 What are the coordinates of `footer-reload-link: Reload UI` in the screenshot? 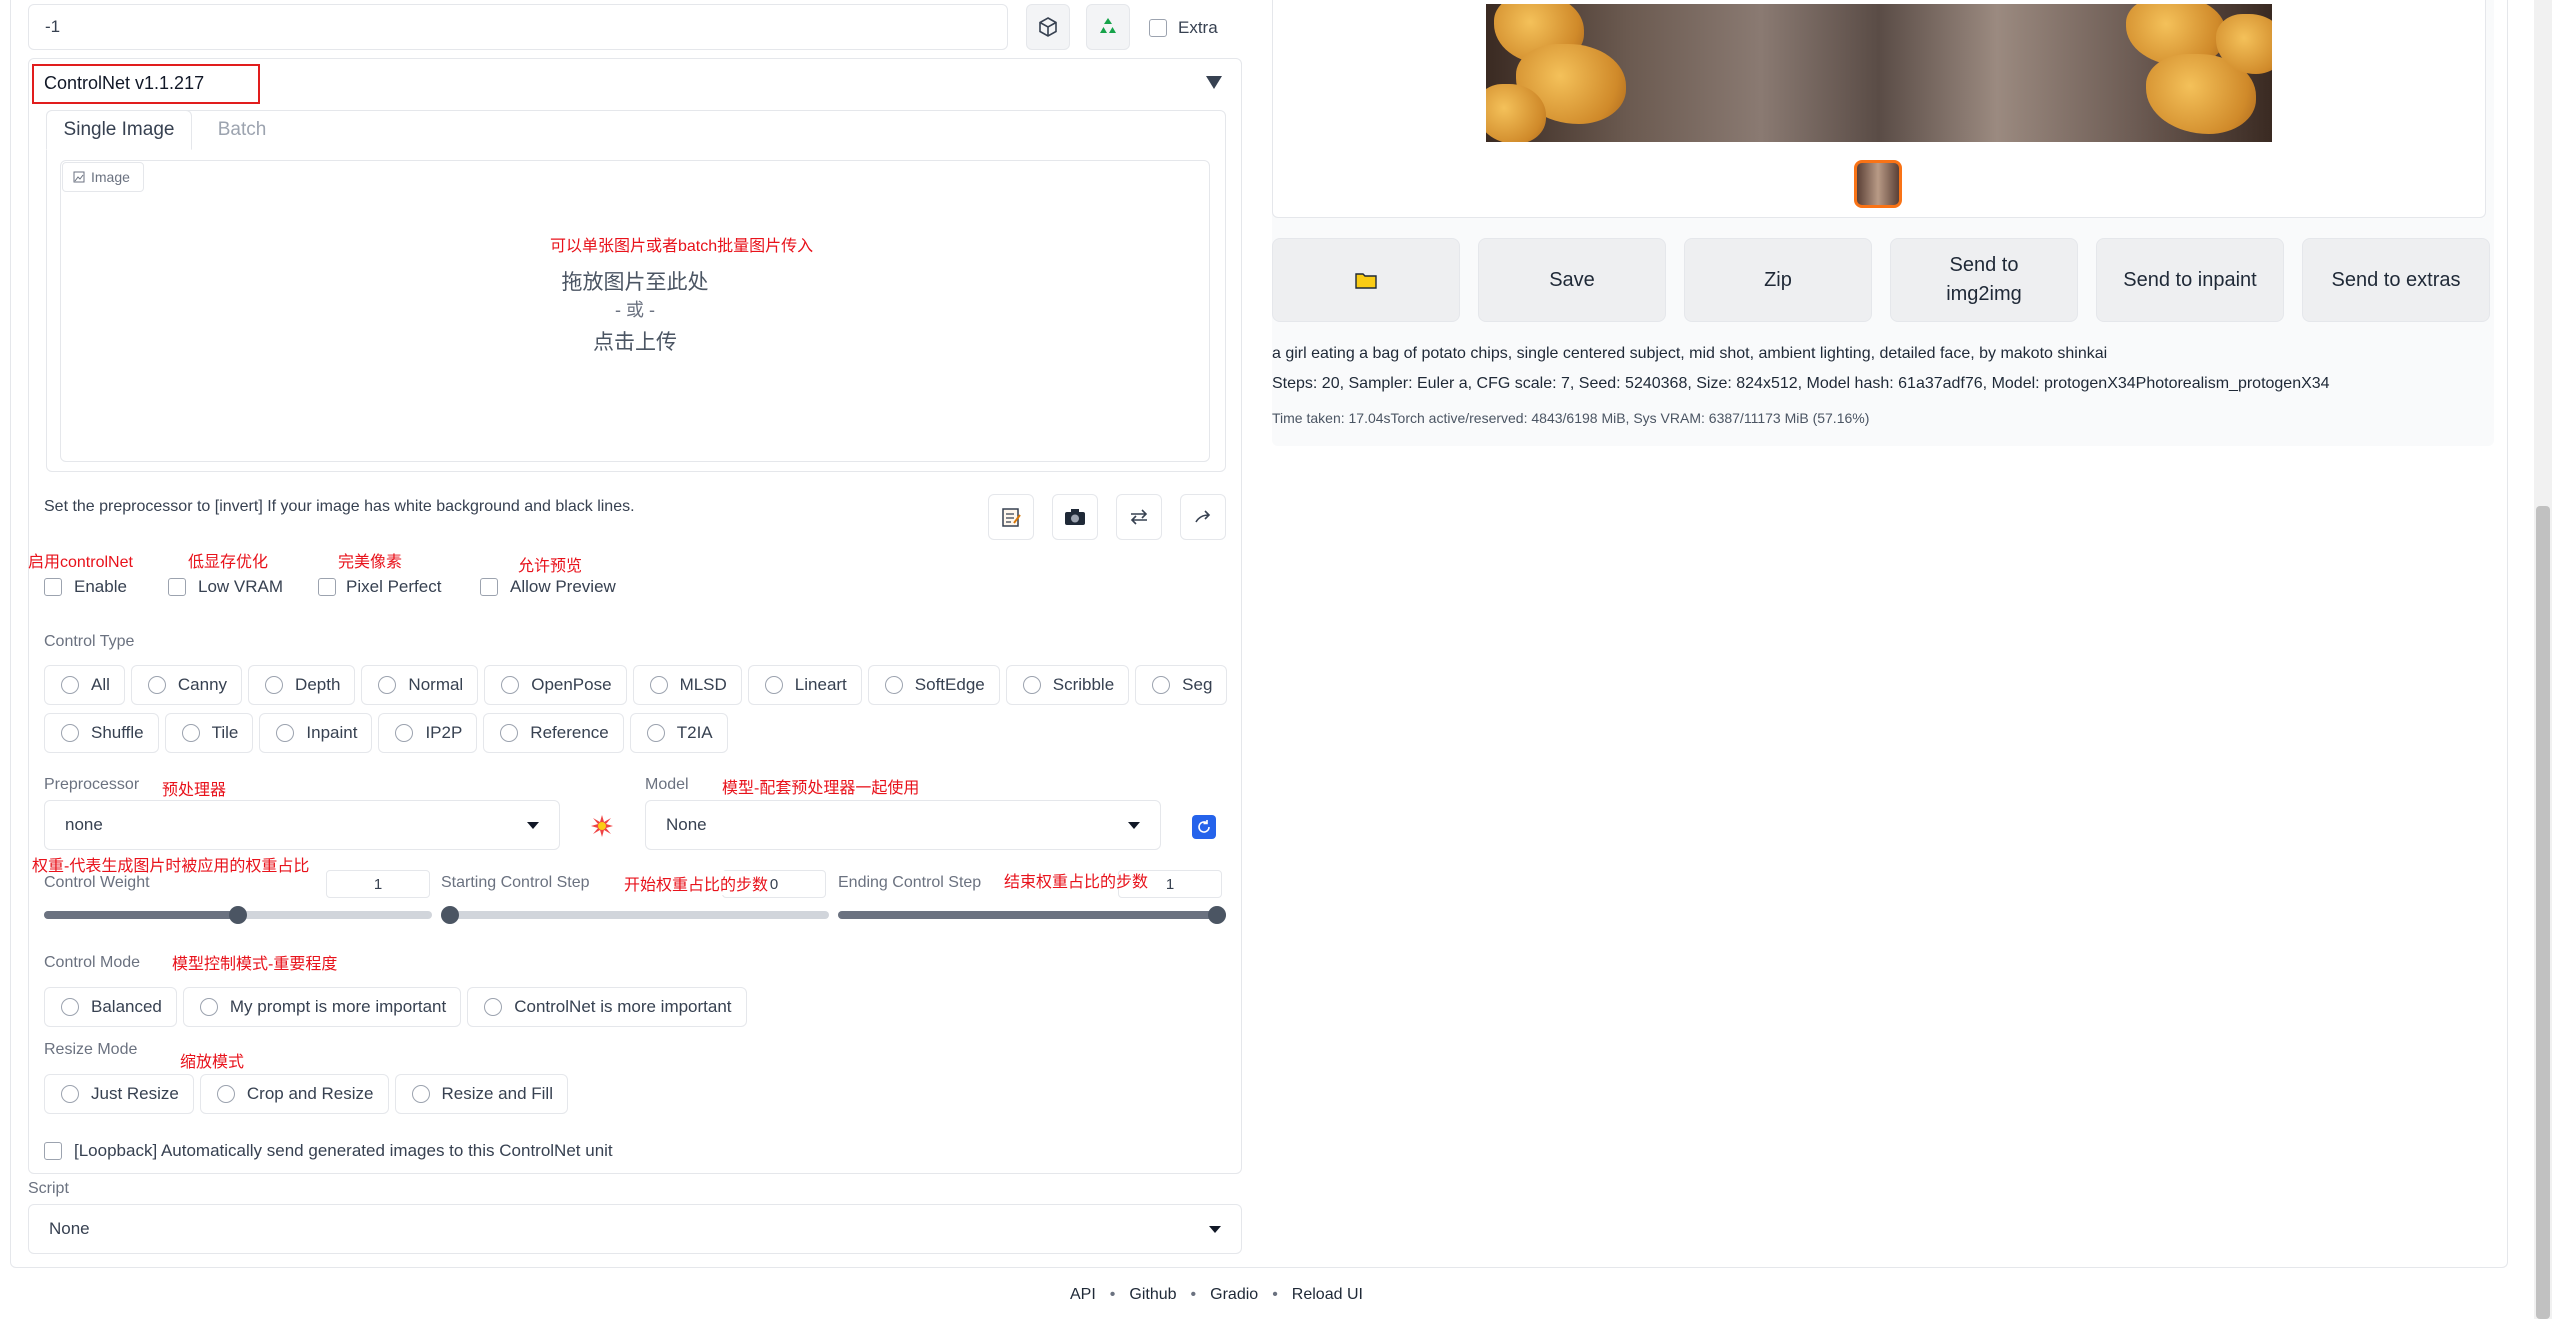 It's located at (1327, 1295).